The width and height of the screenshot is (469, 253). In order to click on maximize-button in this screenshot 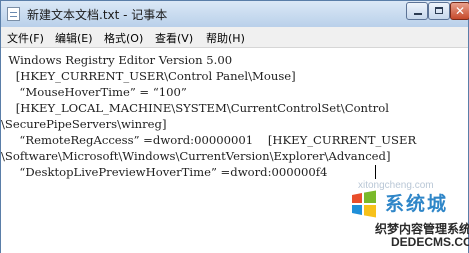, I will do `click(439, 11)`.